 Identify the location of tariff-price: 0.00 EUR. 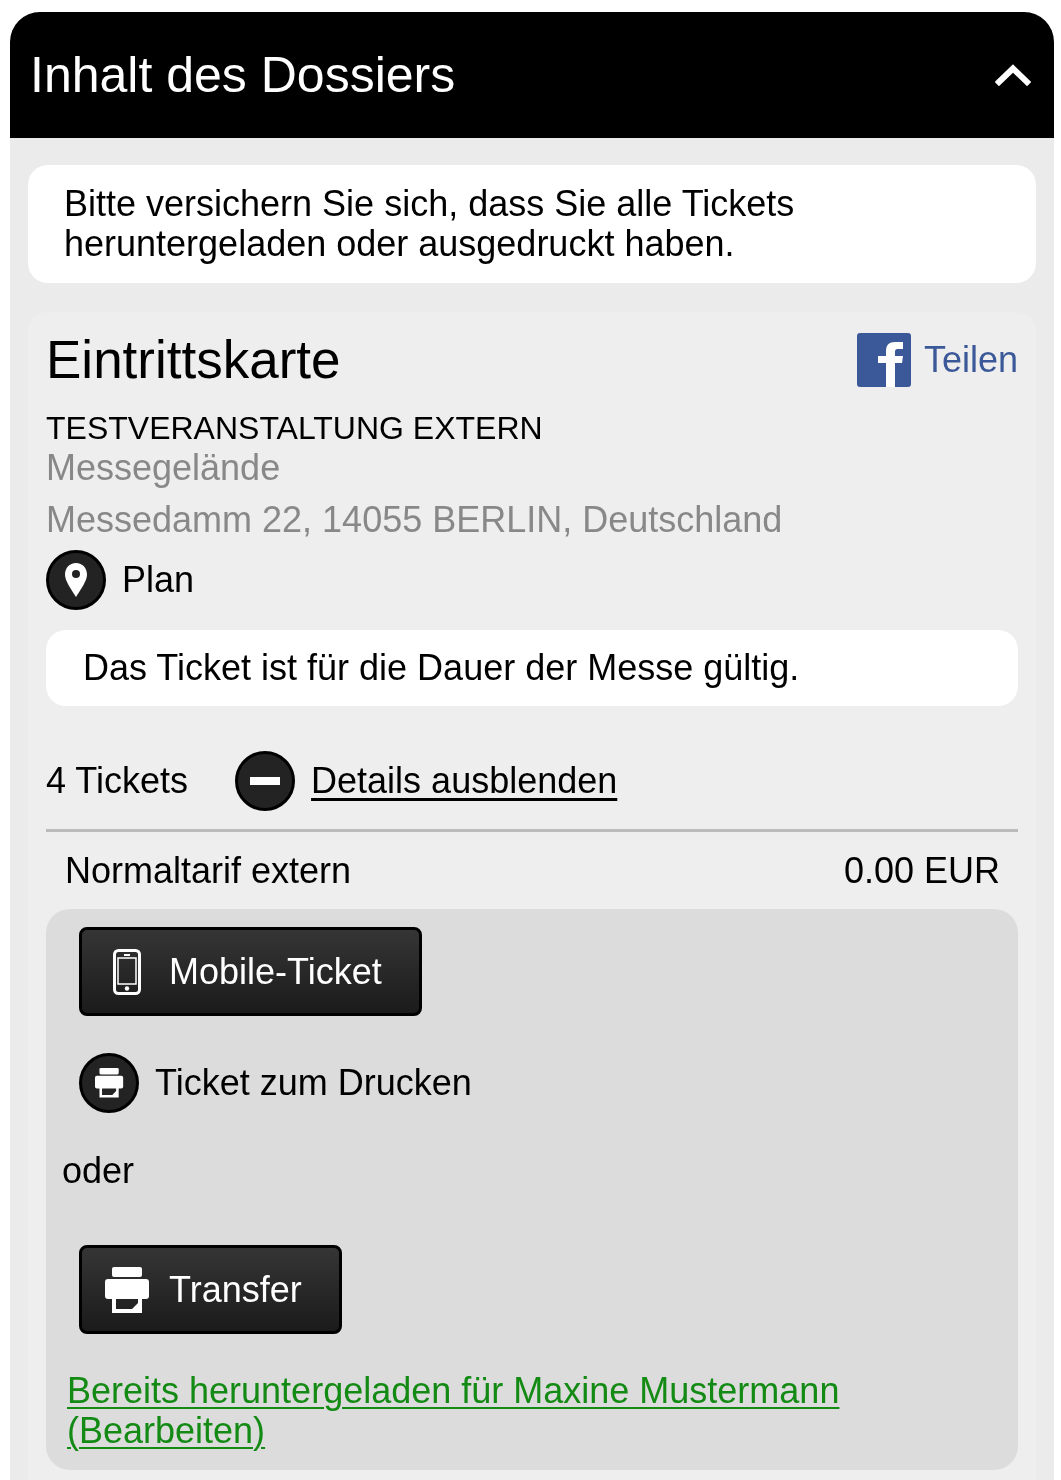
(921, 871).